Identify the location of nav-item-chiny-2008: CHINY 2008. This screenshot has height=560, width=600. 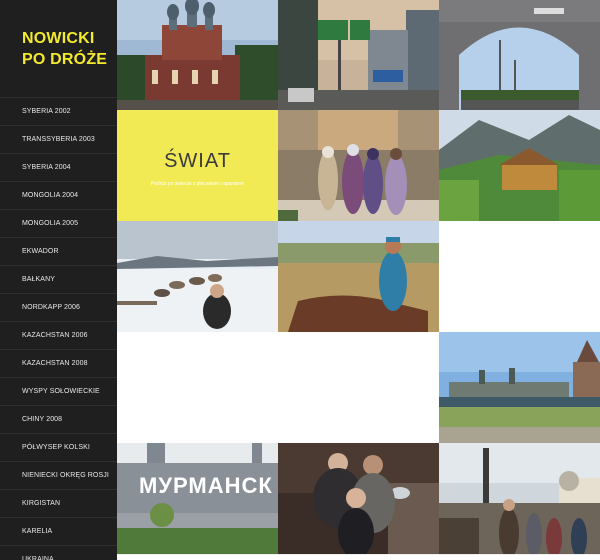
(58, 419).